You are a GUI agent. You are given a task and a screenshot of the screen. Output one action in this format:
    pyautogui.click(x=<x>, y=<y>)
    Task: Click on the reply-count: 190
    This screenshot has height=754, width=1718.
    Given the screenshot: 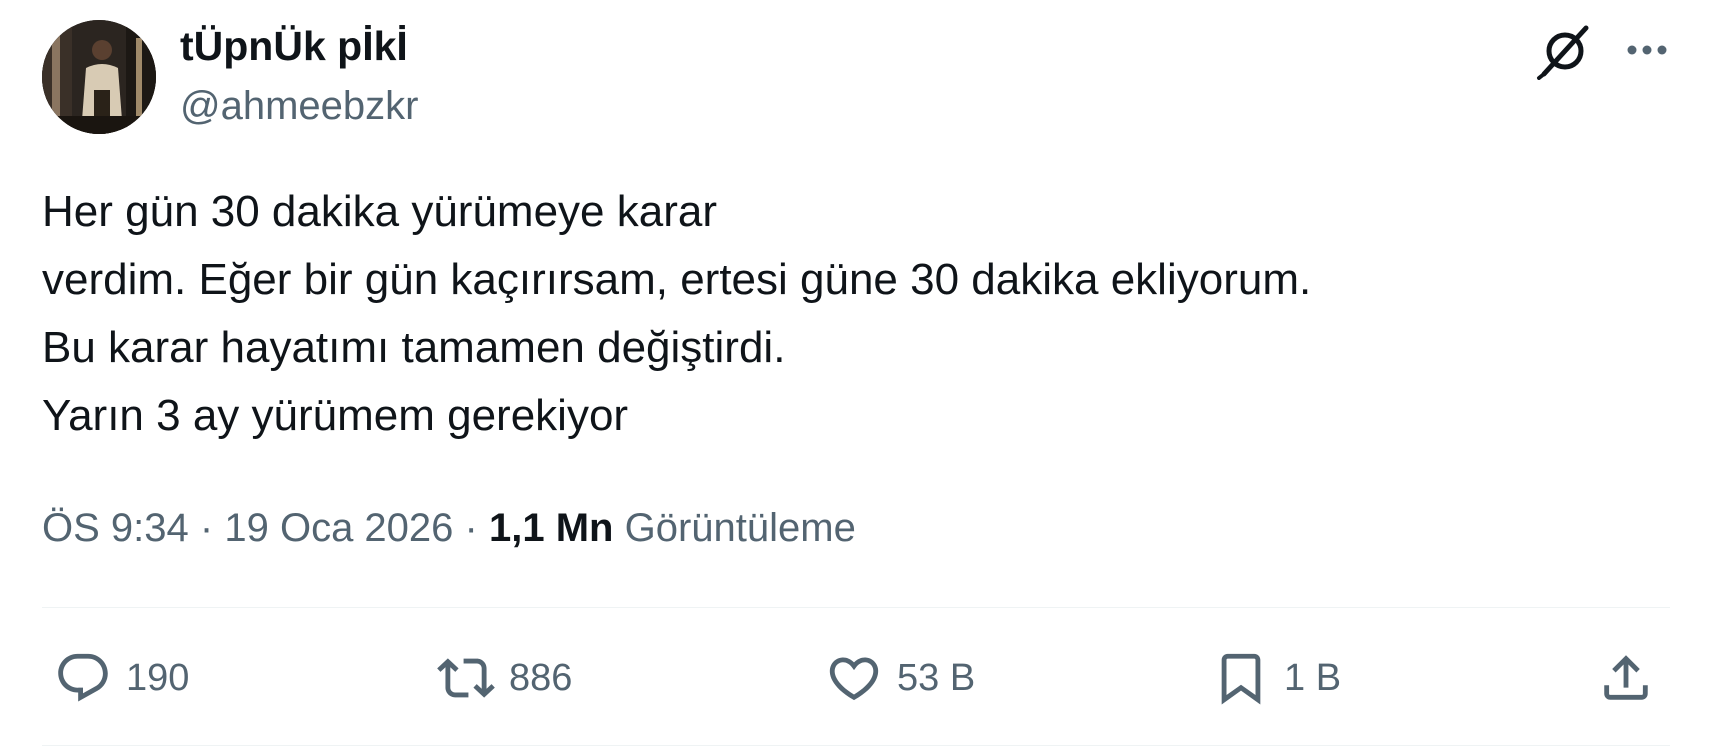 What is the action you would take?
    pyautogui.click(x=158, y=677)
    